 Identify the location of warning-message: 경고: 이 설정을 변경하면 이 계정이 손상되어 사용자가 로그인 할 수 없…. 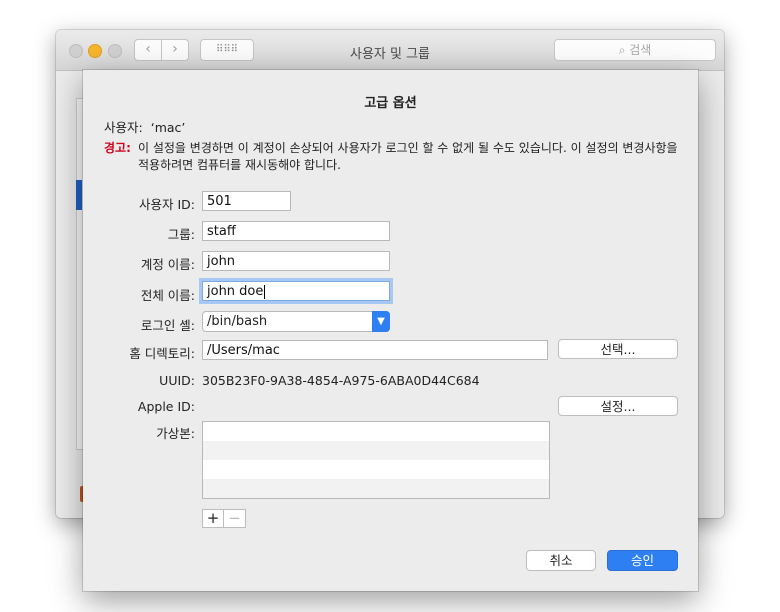
(394, 157).